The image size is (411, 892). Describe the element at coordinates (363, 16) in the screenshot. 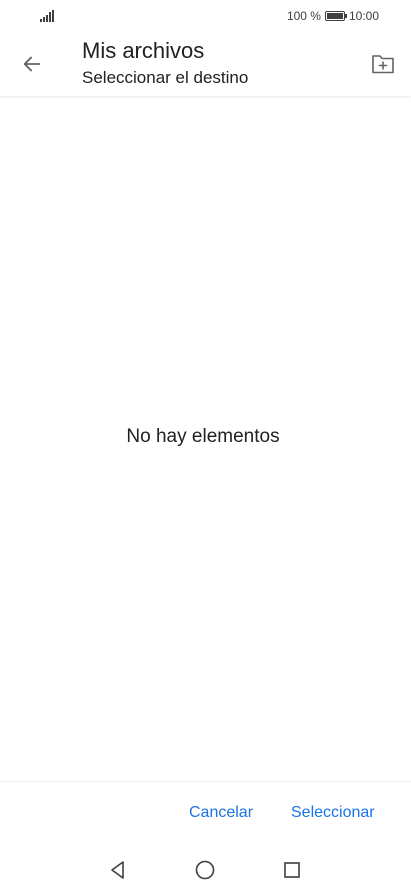

I see `clock: 10:00` at that location.